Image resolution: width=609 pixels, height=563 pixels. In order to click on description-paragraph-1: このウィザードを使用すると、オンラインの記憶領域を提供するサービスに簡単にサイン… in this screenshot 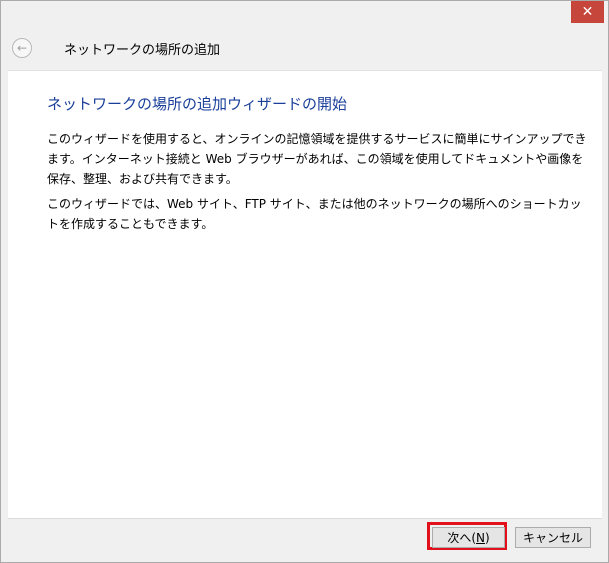, I will do `click(317, 159)`.